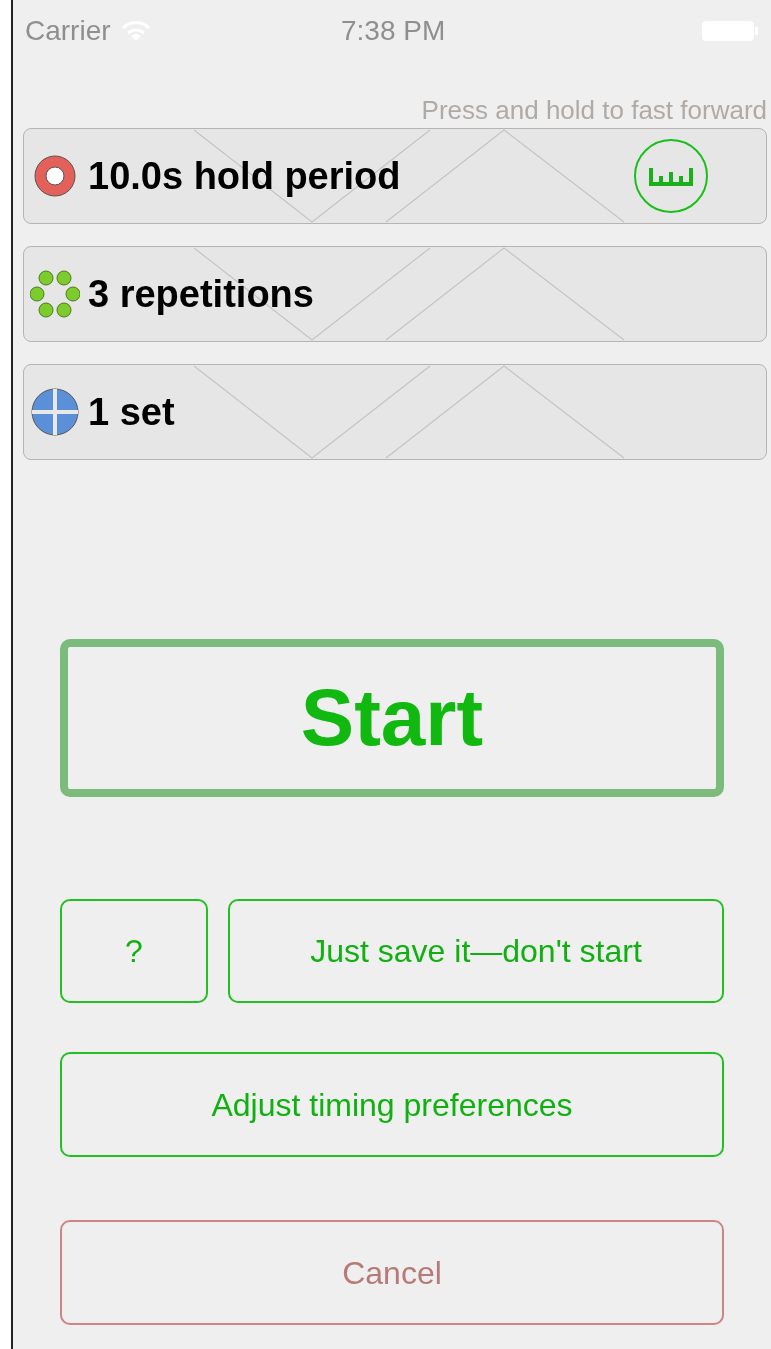 This screenshot has width=771, height=1349. I want to click on setting-row: 1 set, so click(395, 412).